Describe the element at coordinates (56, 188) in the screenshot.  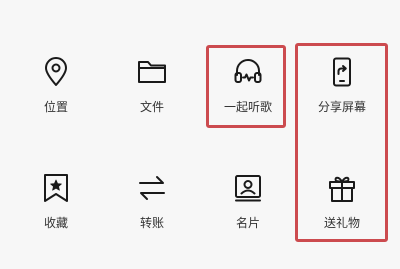
I see `bookmark-star-icon` at that location.